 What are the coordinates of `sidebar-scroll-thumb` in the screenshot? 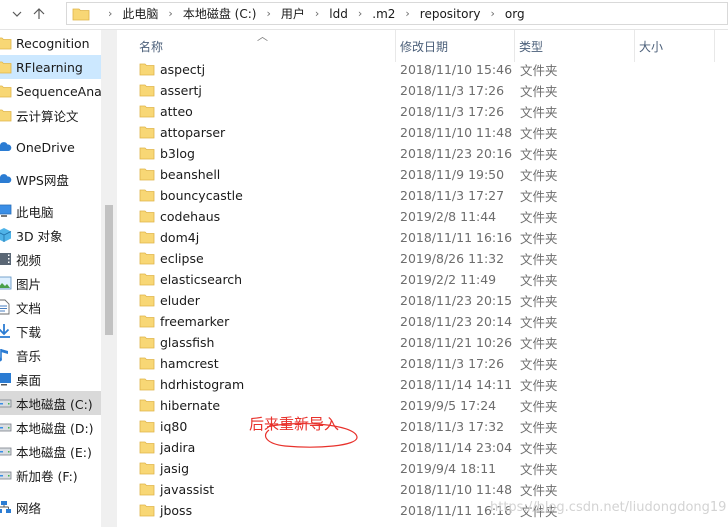 It's located at (109, 270).